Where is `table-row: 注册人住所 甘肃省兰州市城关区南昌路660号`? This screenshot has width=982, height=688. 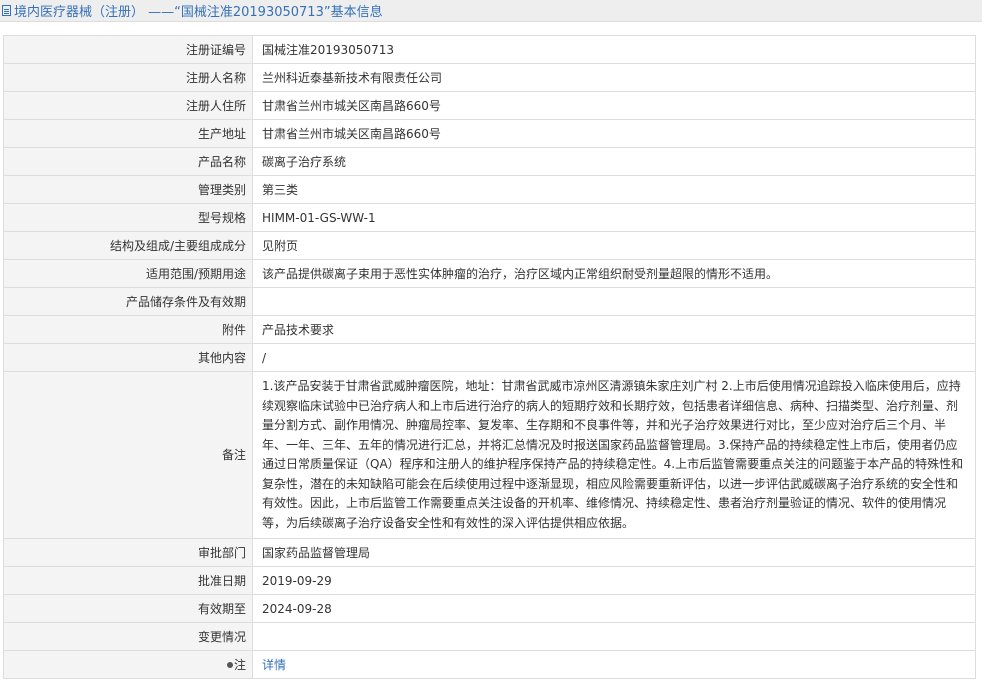 table-row: 注册人住所 甘肃省兰州市城关区南昌路660号 is located at coordinates (489, 105).